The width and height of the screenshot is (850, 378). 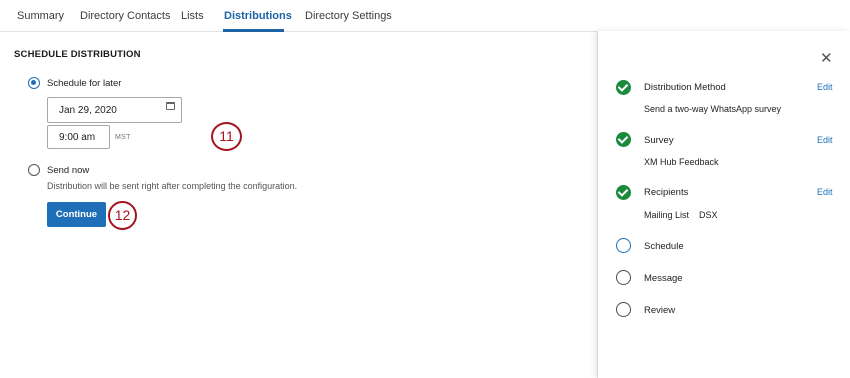 What do you see at coordinates (34, 170) in the screenshot?
I see `send-now-radio` at bounding box center [34, 170].